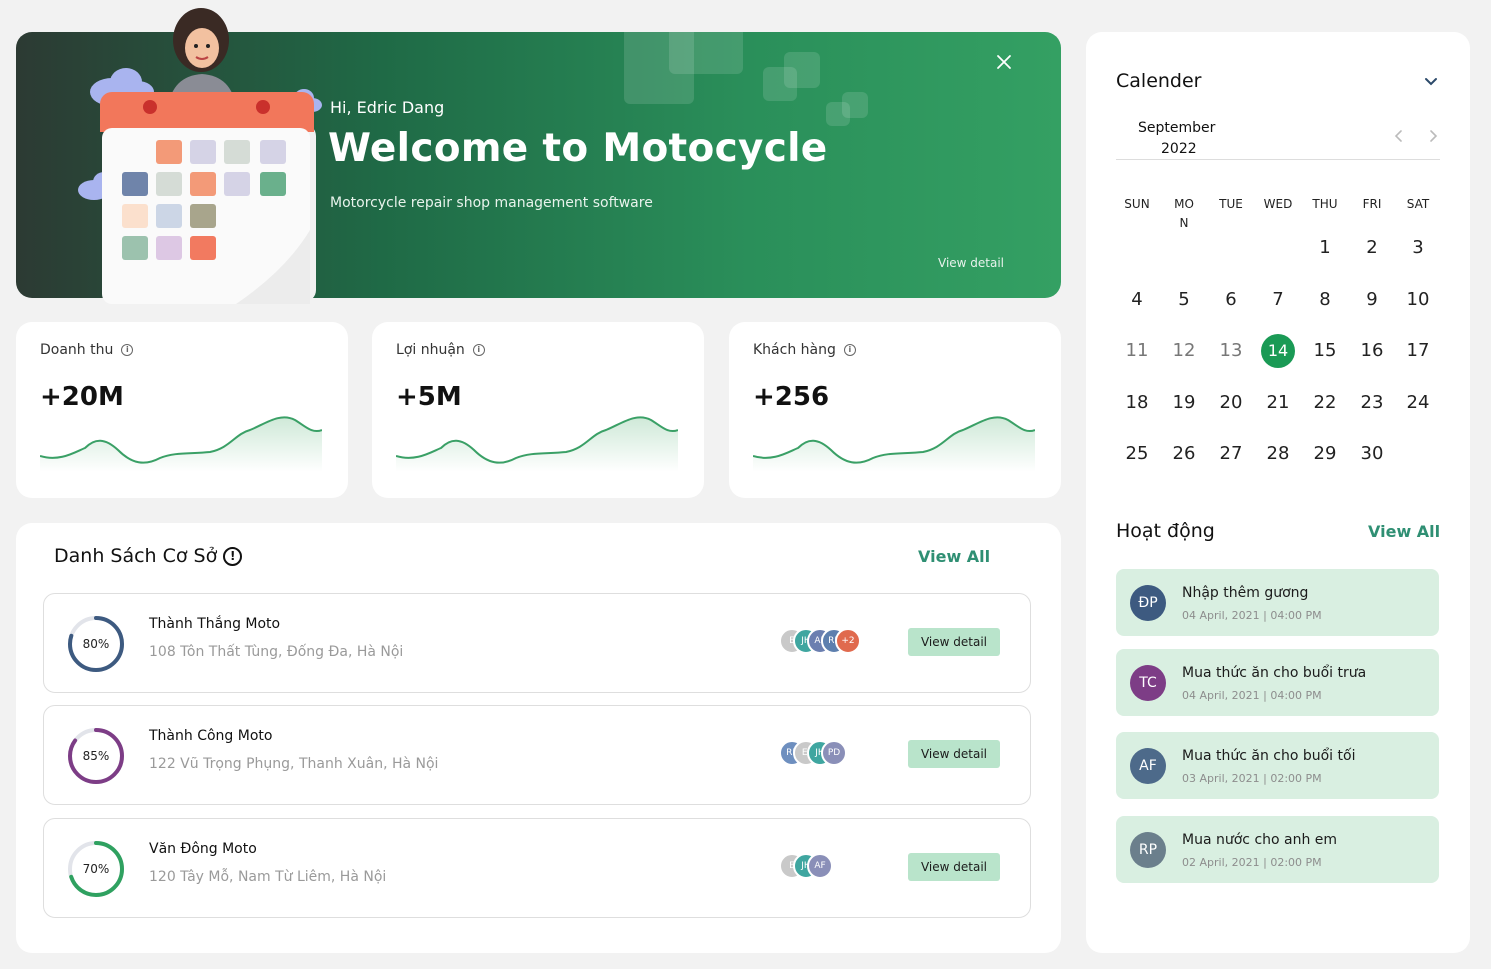  I want to click on stat-label: Doanh thu, so click(77, 350).